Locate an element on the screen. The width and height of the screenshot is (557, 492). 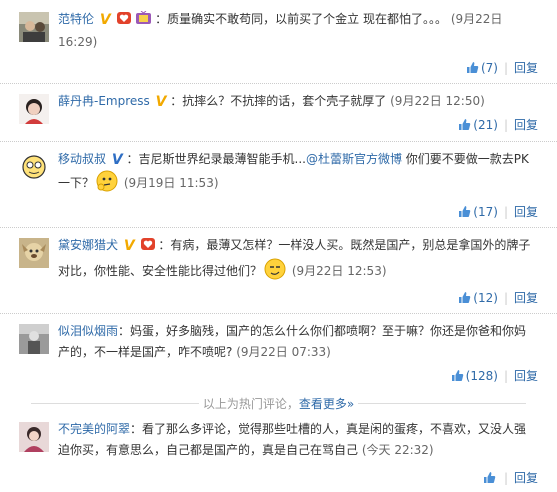
comment-time: (9月22日 07:33) is located at coordinates (283, 352).